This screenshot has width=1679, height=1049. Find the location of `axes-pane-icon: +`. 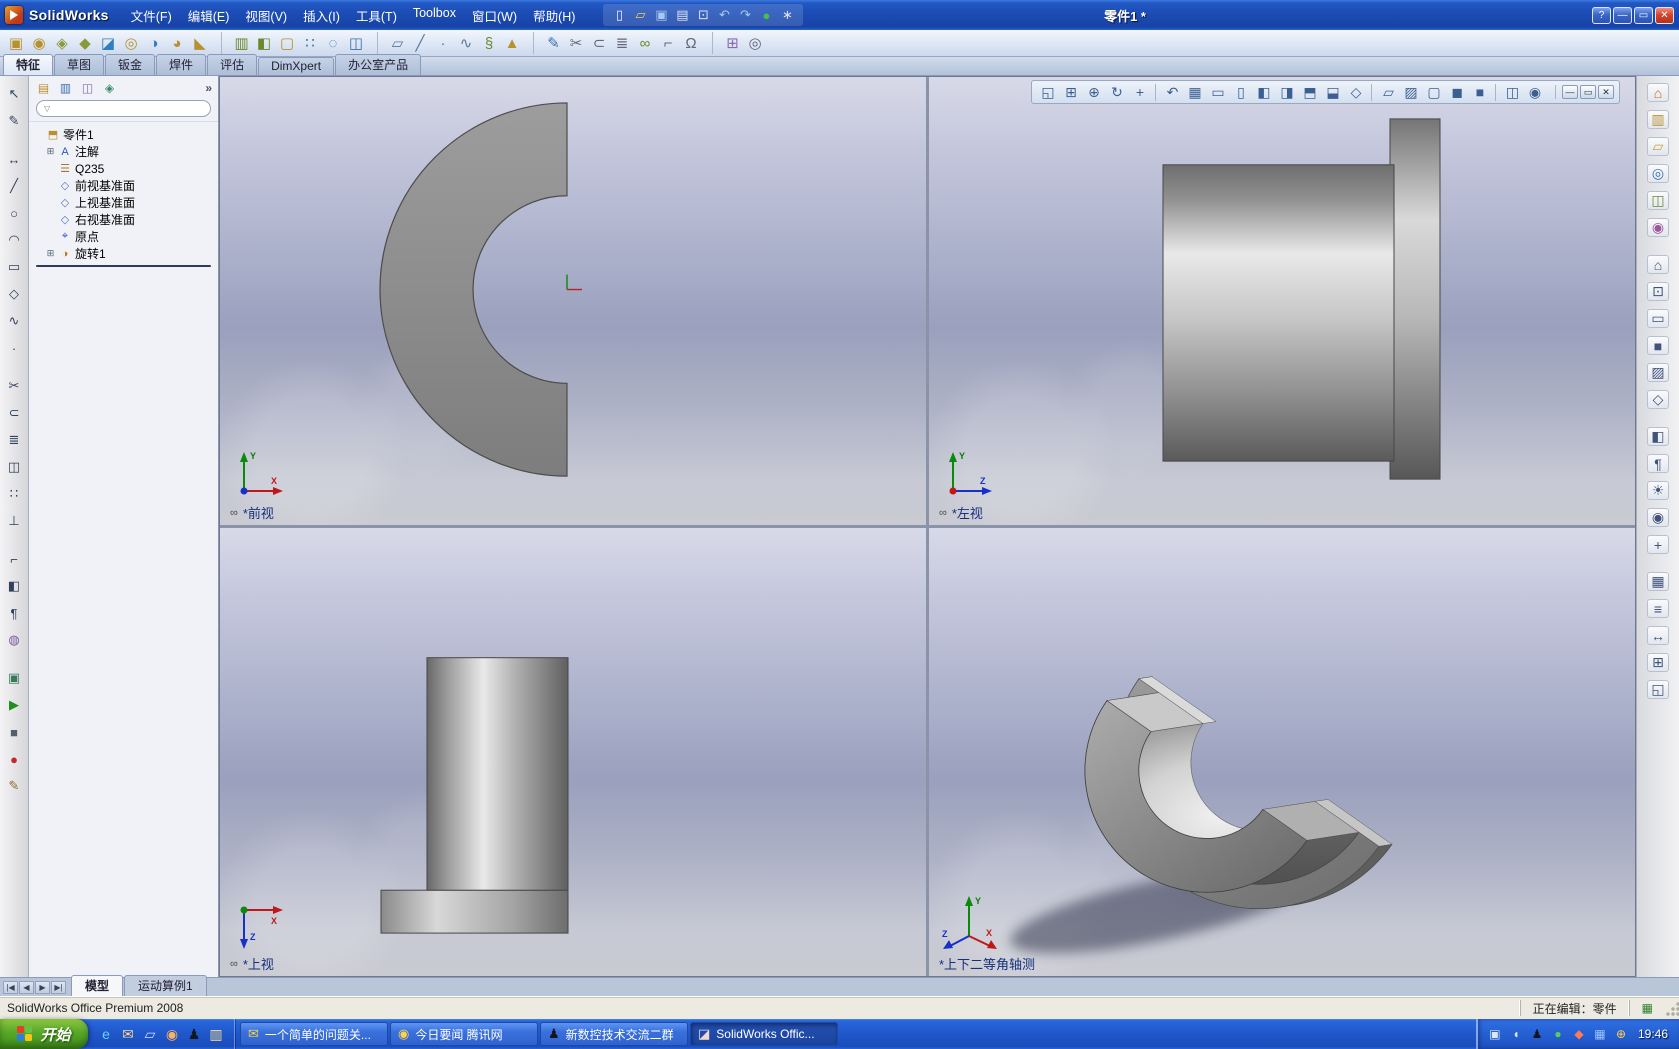

axes-pane-icon: + is located at coordinates (1658, 544).